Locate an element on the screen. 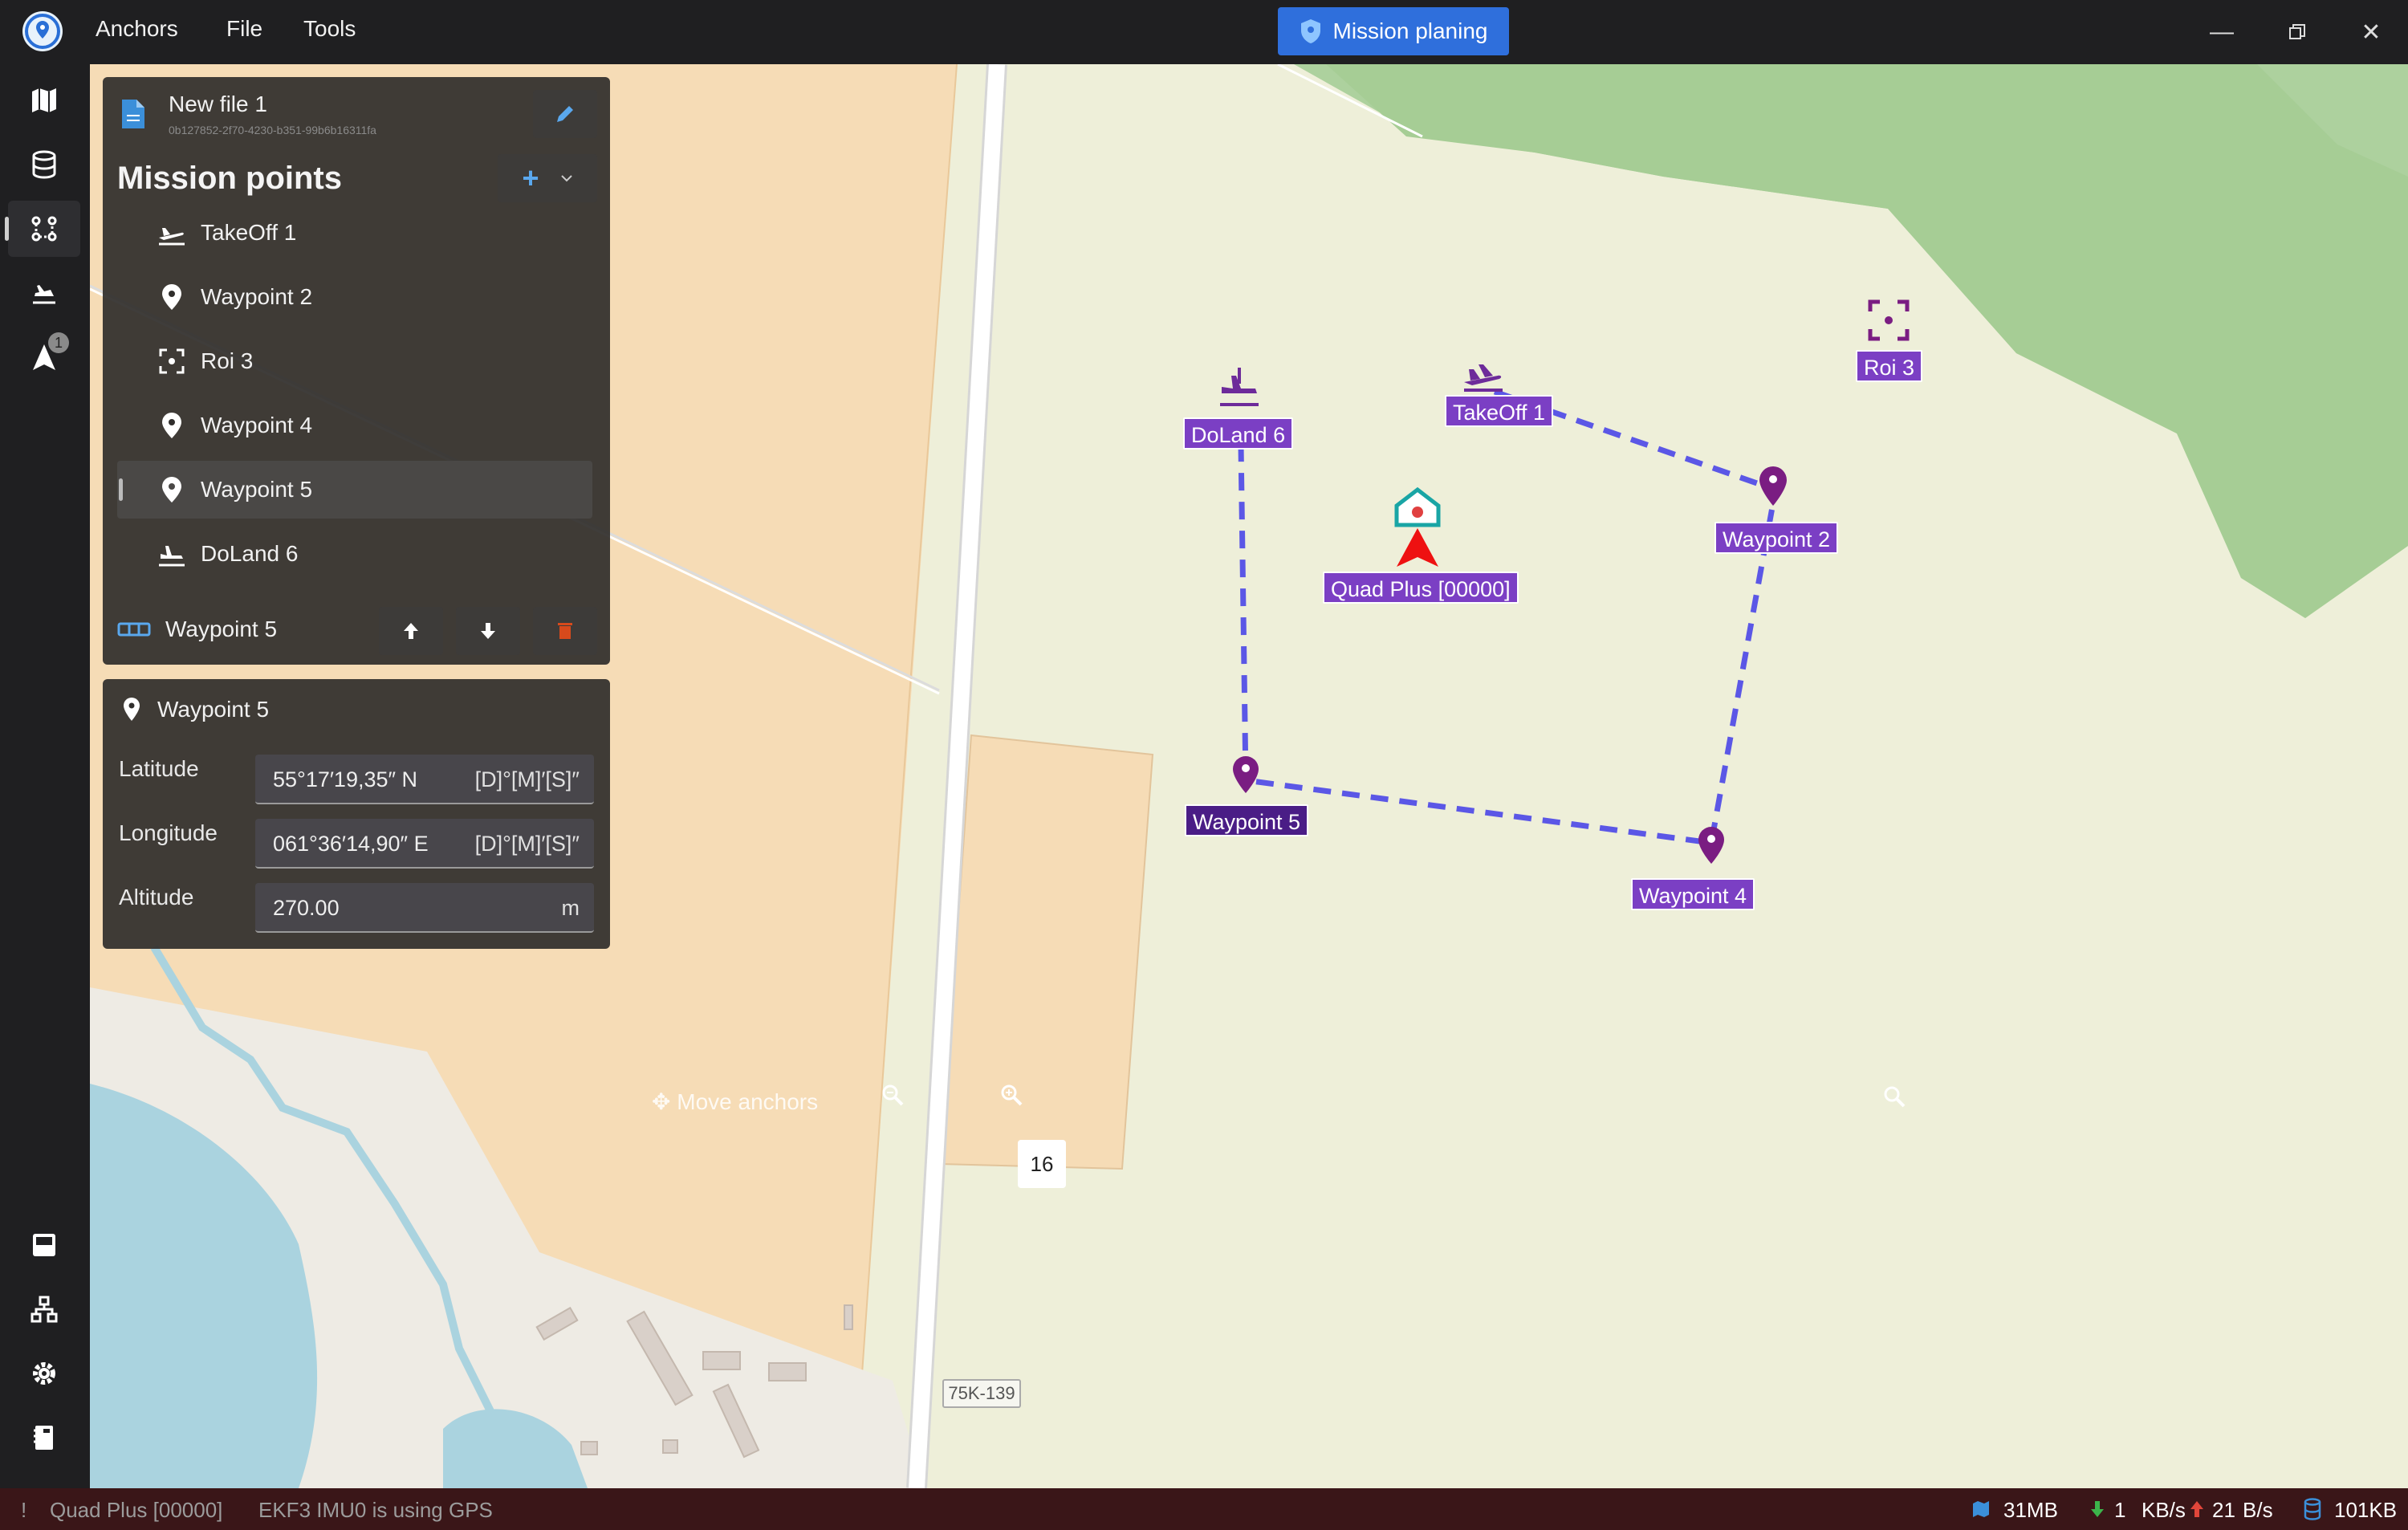 Image resolution: width=2408 pixels, height=1530 pixels. database-icon is located at coordinates (44, 164).